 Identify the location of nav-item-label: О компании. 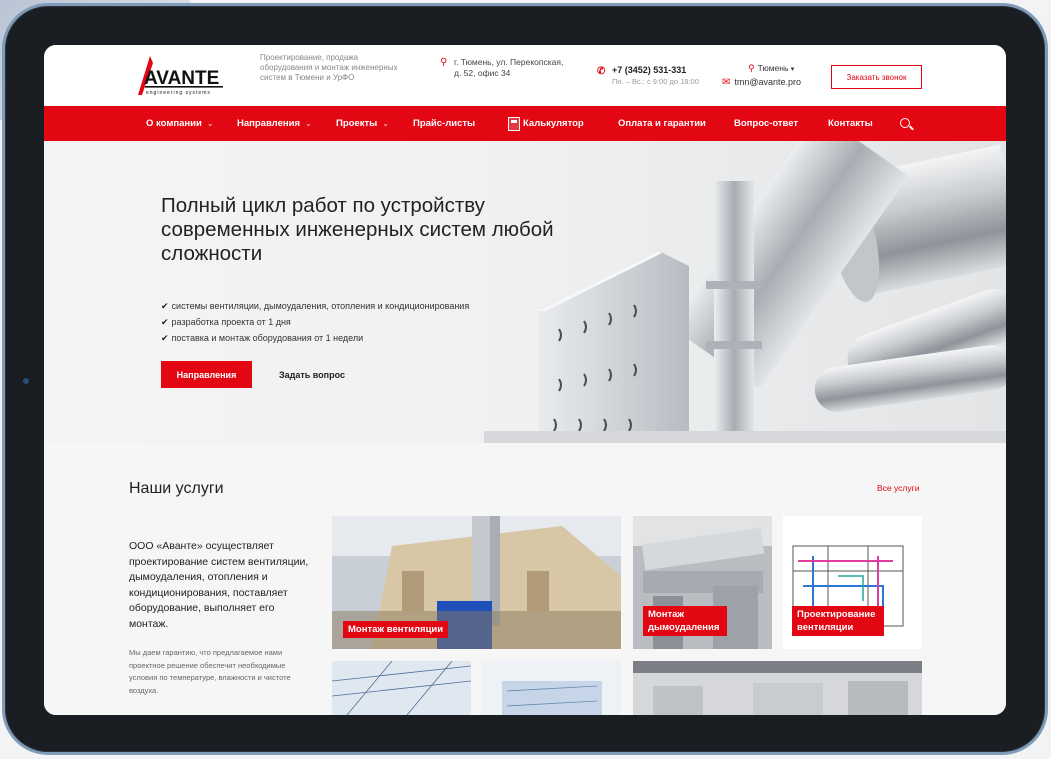
(174, 123).